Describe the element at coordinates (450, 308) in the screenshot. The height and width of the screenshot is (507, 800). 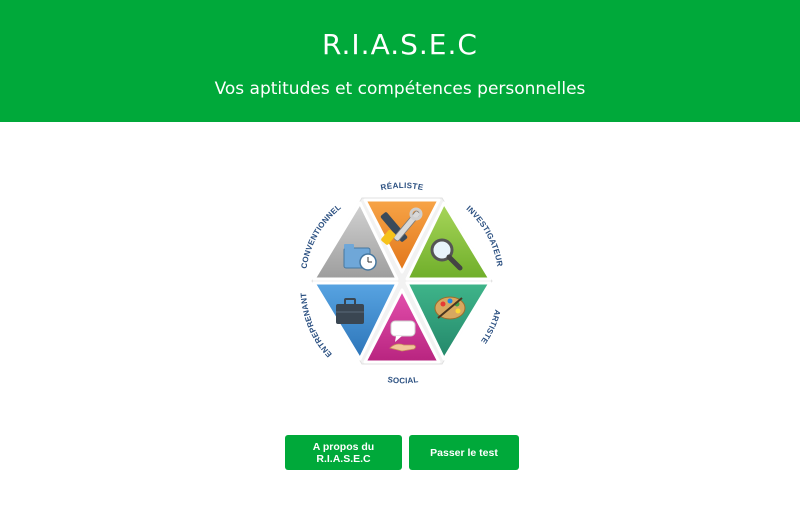
I see `palette-icon` at that location.